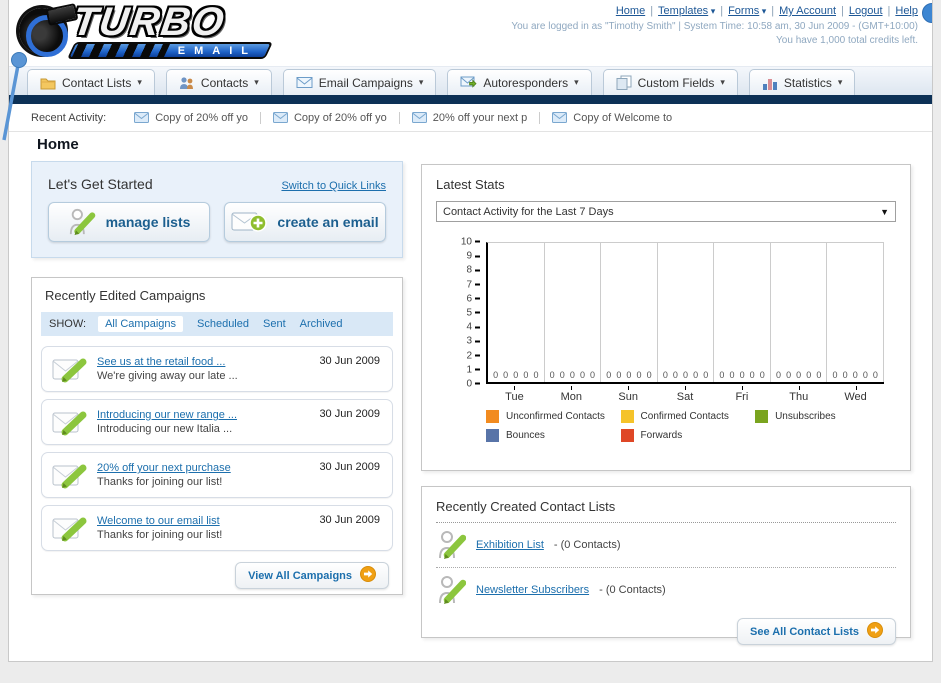 The image size is (941, 683). Describe the element at coordinates (532, 590) in the screenshot. I see `contact-list-link: Newsletter Subscribers` at that location.